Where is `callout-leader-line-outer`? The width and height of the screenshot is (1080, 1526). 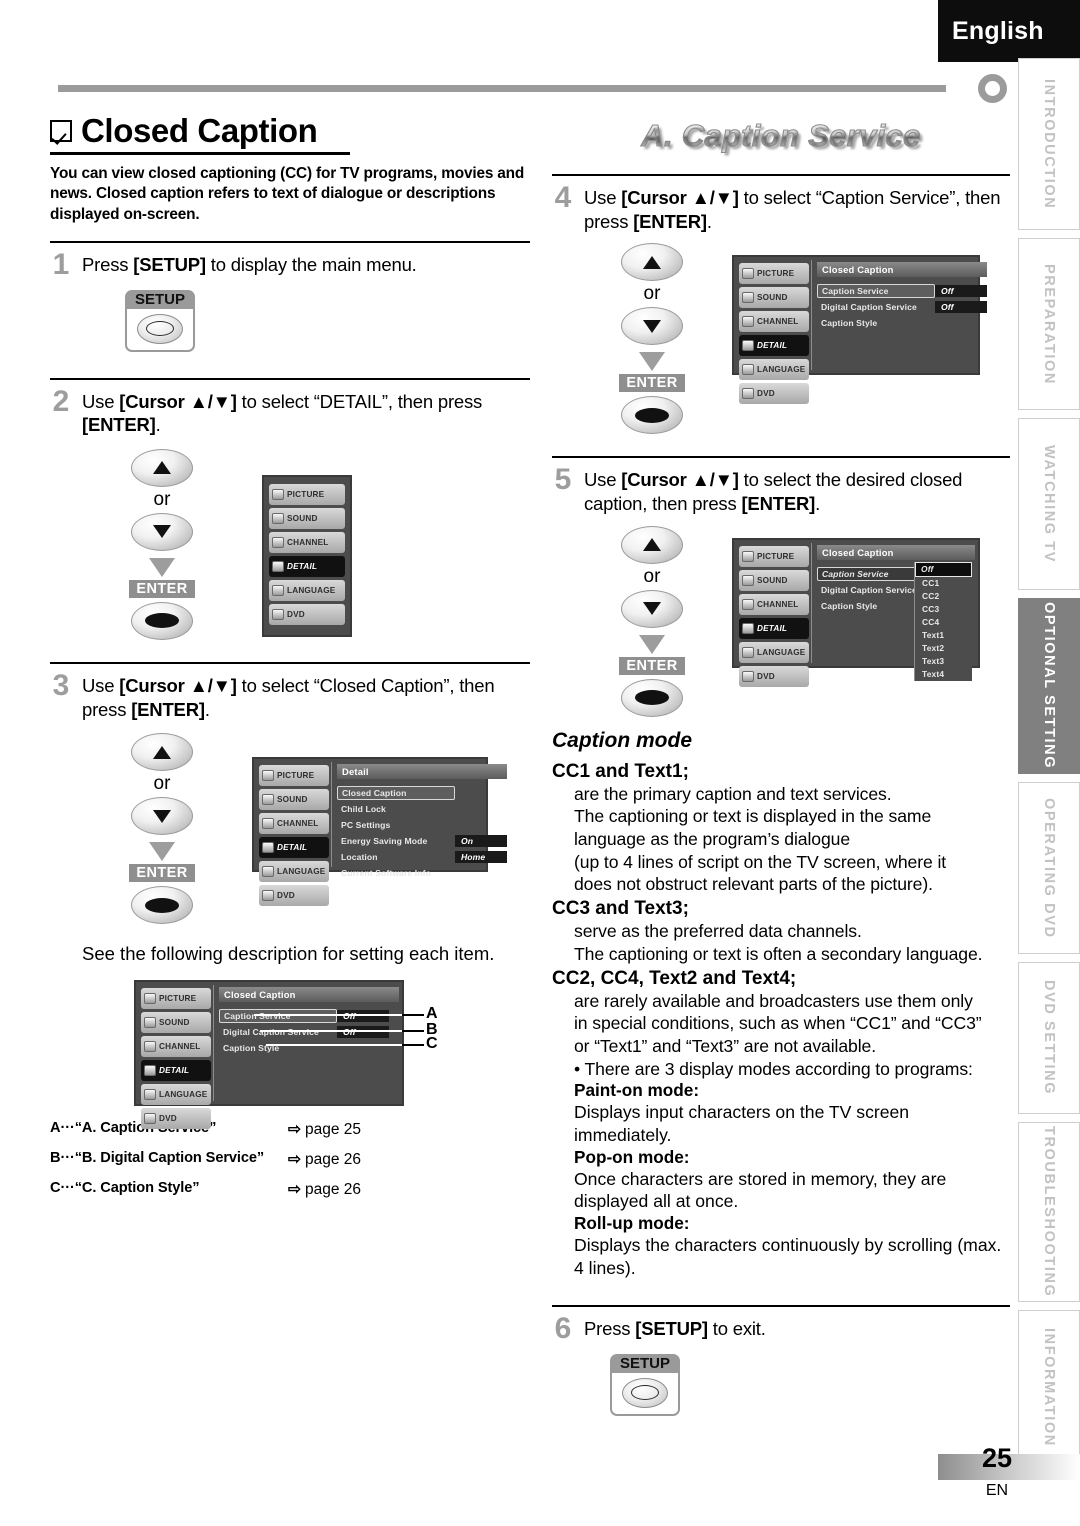 callout-leader-line-outer is located at coordinates (413, 1031).